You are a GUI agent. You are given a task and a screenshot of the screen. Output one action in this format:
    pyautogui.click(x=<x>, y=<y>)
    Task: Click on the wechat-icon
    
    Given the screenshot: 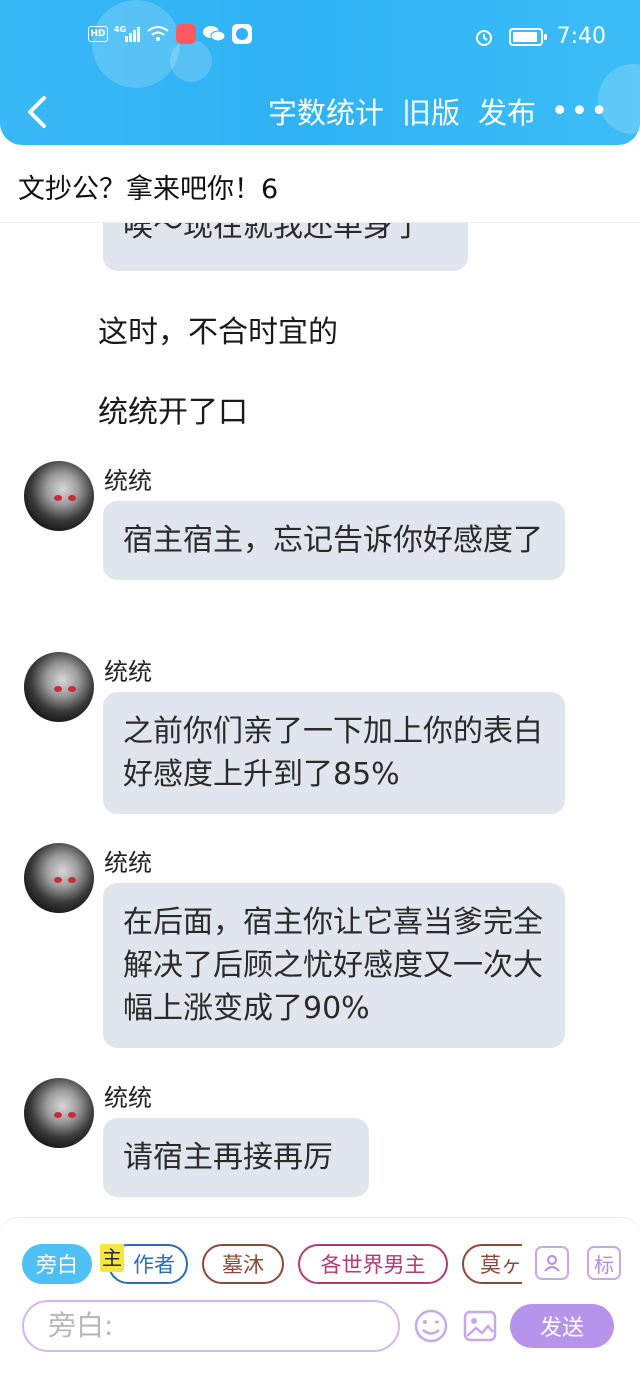 What is the action you would take?
    pyautogui.click(x=214, y=34)
    